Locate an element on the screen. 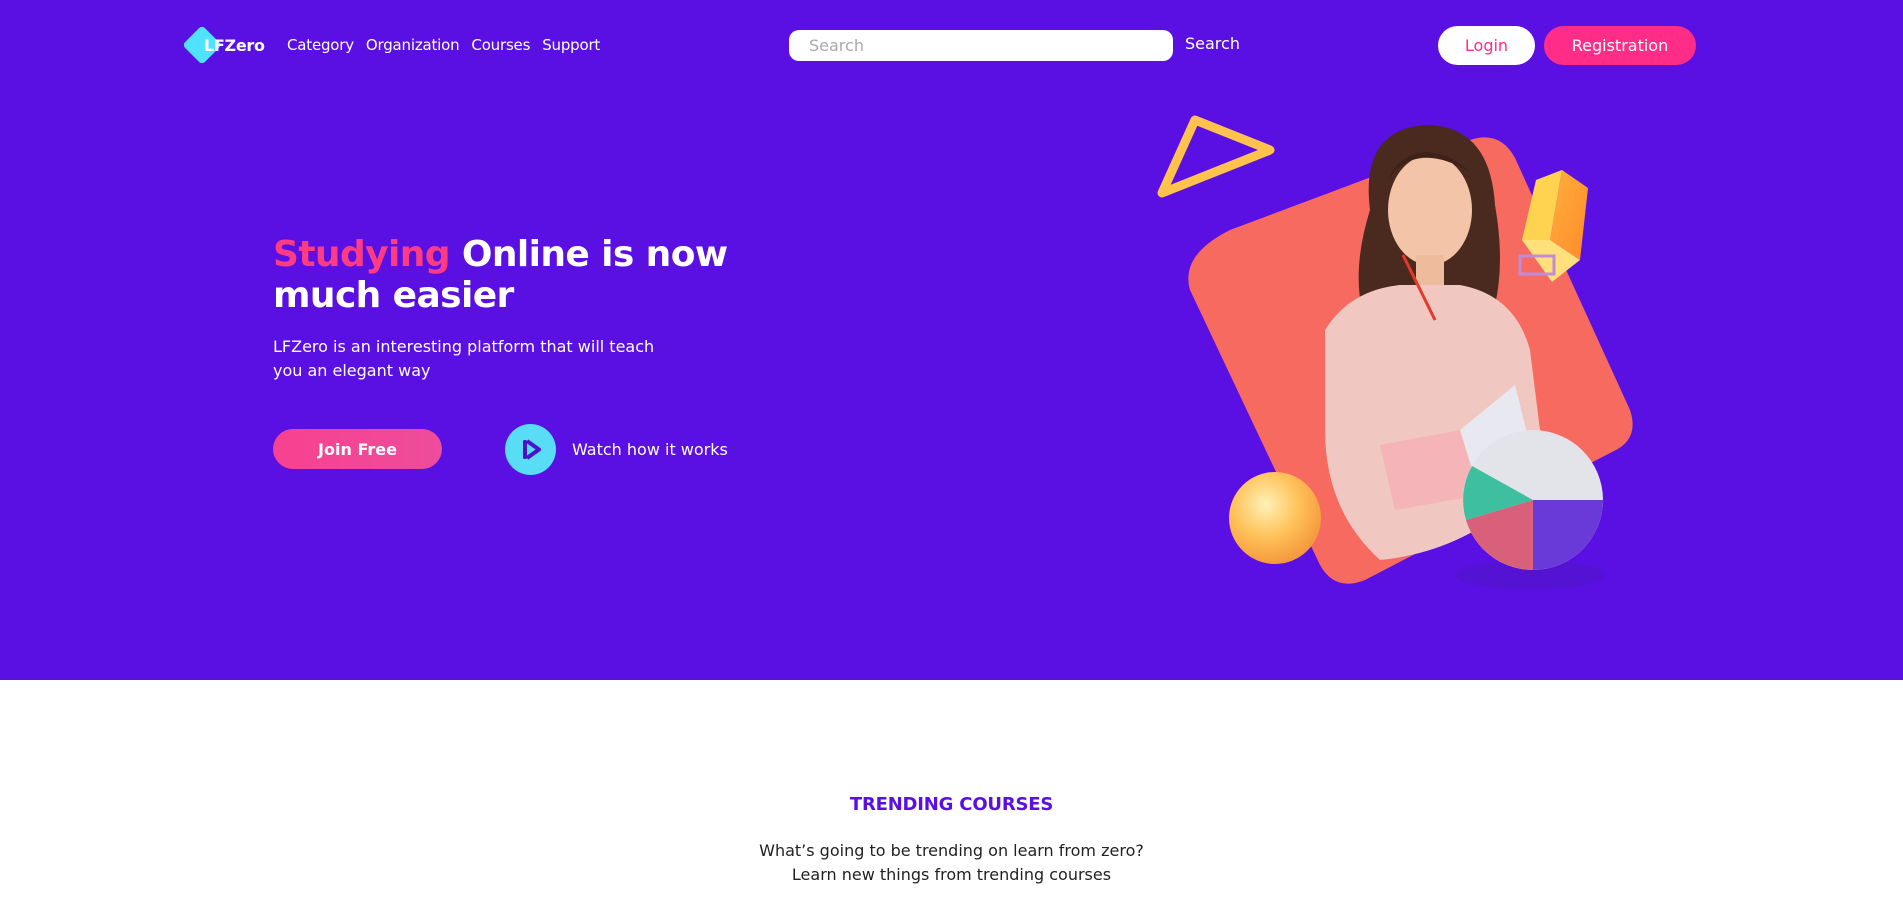 The width and height of the screenshot is (1903, 908). nav-item-support: Support is located at coordinates (571, 45).